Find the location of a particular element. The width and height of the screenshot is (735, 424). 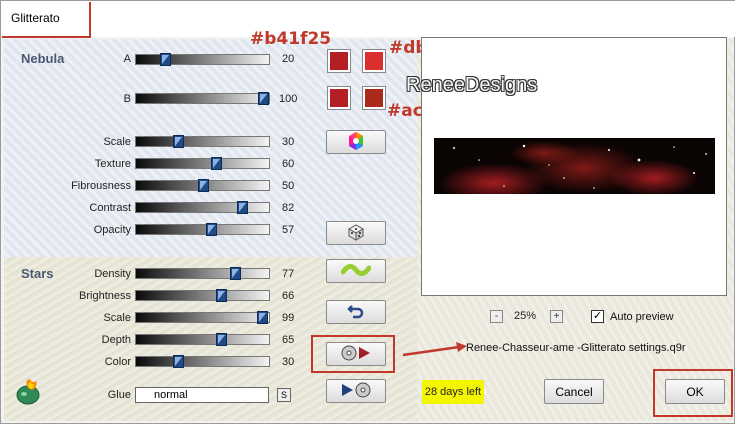

slider-depth is located at coordinates (202, 339).